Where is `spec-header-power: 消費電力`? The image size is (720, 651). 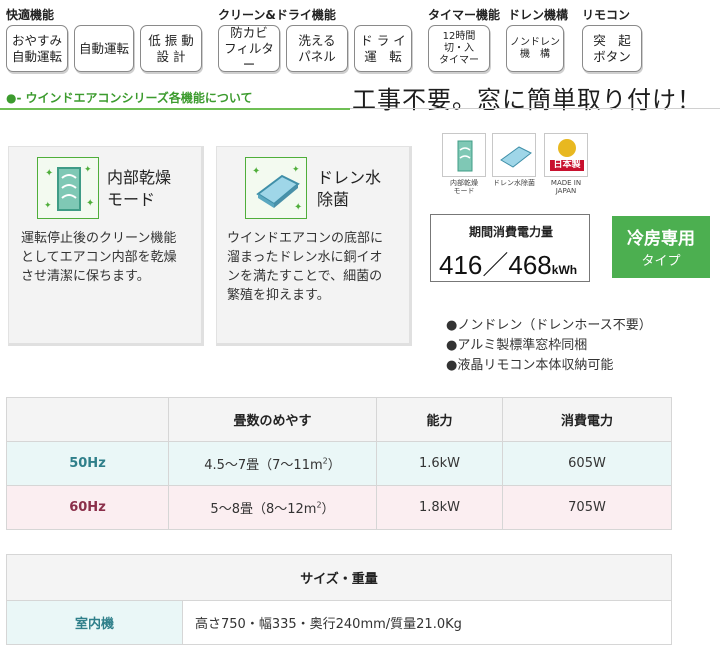 spec-header-power: 消費電力 is located at coordinates (587, 419).